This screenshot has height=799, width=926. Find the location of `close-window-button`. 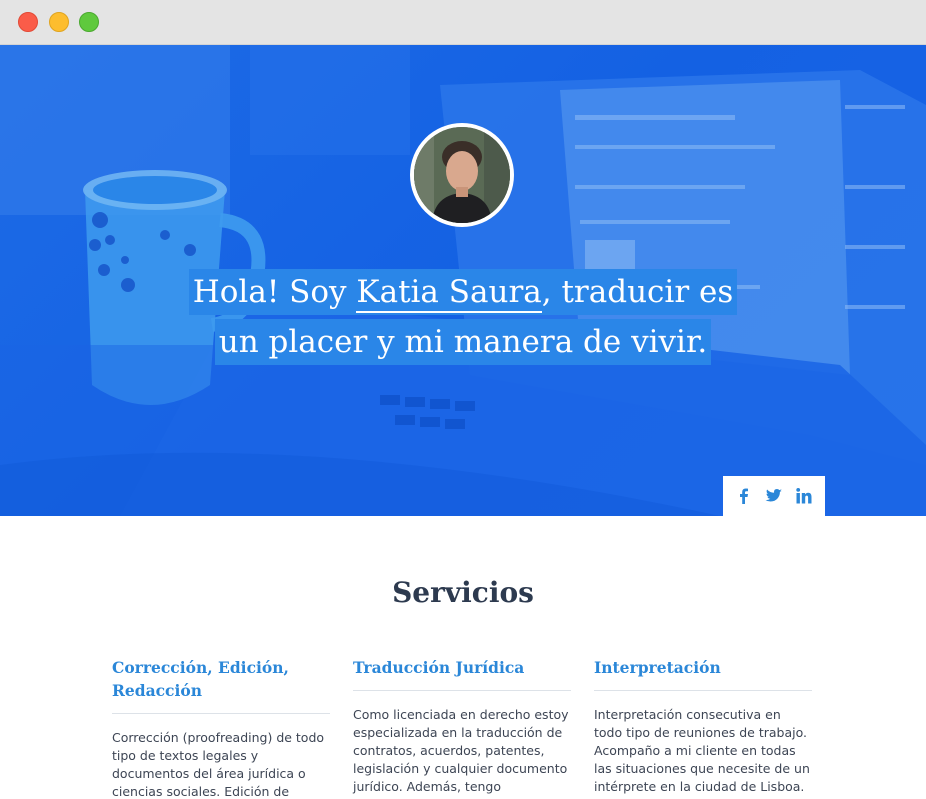

close-window-button is located at coordinates (28, 22).